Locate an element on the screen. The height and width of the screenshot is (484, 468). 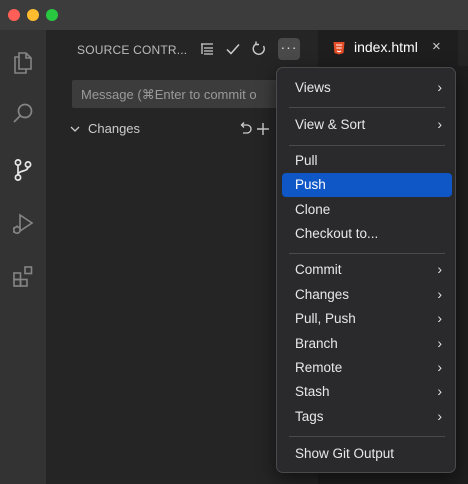
close-window-button is located at coordinates (14, 15).